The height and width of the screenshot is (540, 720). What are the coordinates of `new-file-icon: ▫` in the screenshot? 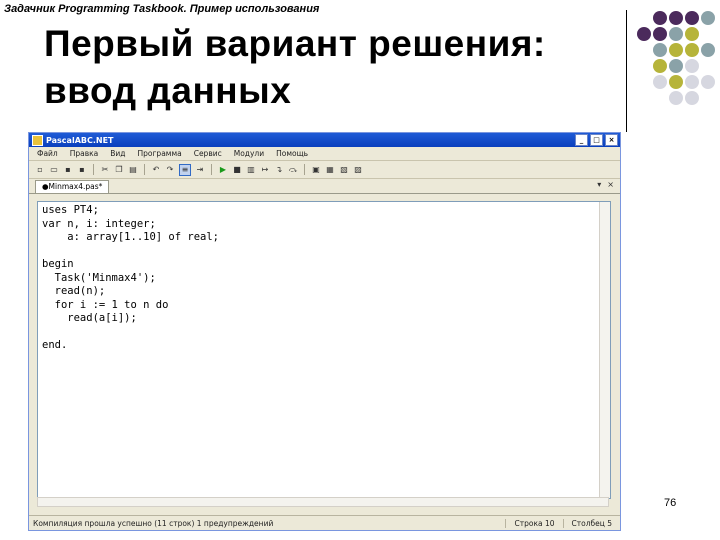 It's located at (40, 170).